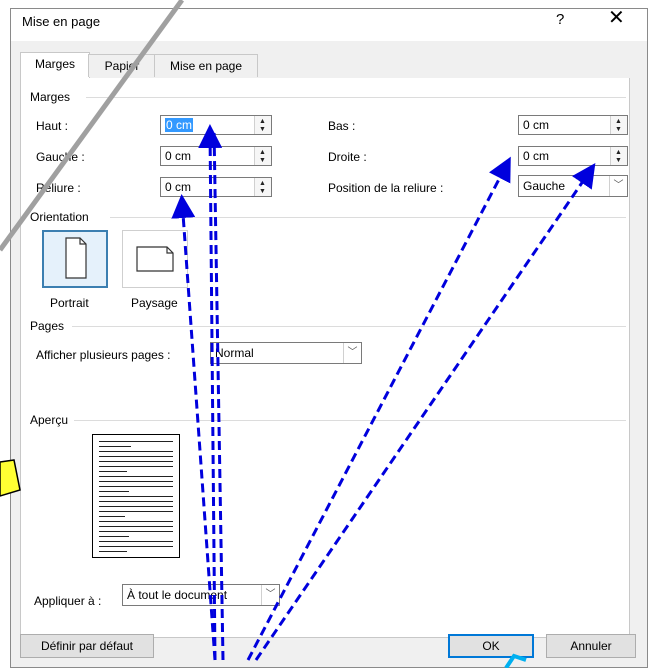  Describe the element at coordinates (136, 496) in the screenshot. I see `preview-page` at that location.